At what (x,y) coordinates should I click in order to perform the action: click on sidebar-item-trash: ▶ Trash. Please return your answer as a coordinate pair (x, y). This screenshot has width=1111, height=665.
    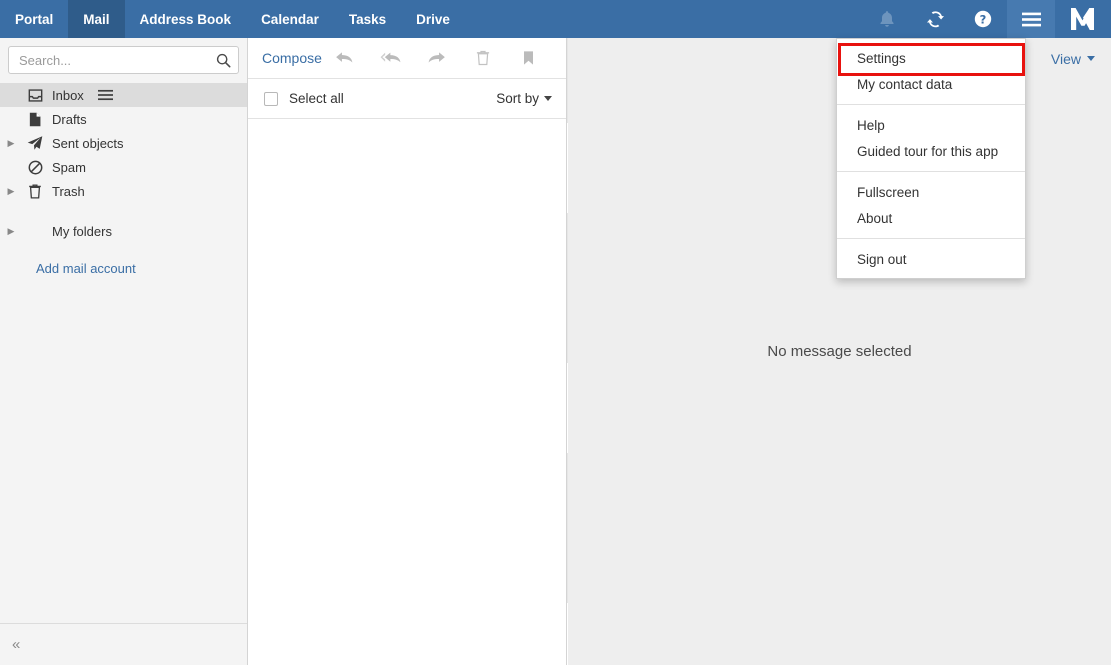
    Looking at the image, I should click on (123, 191).